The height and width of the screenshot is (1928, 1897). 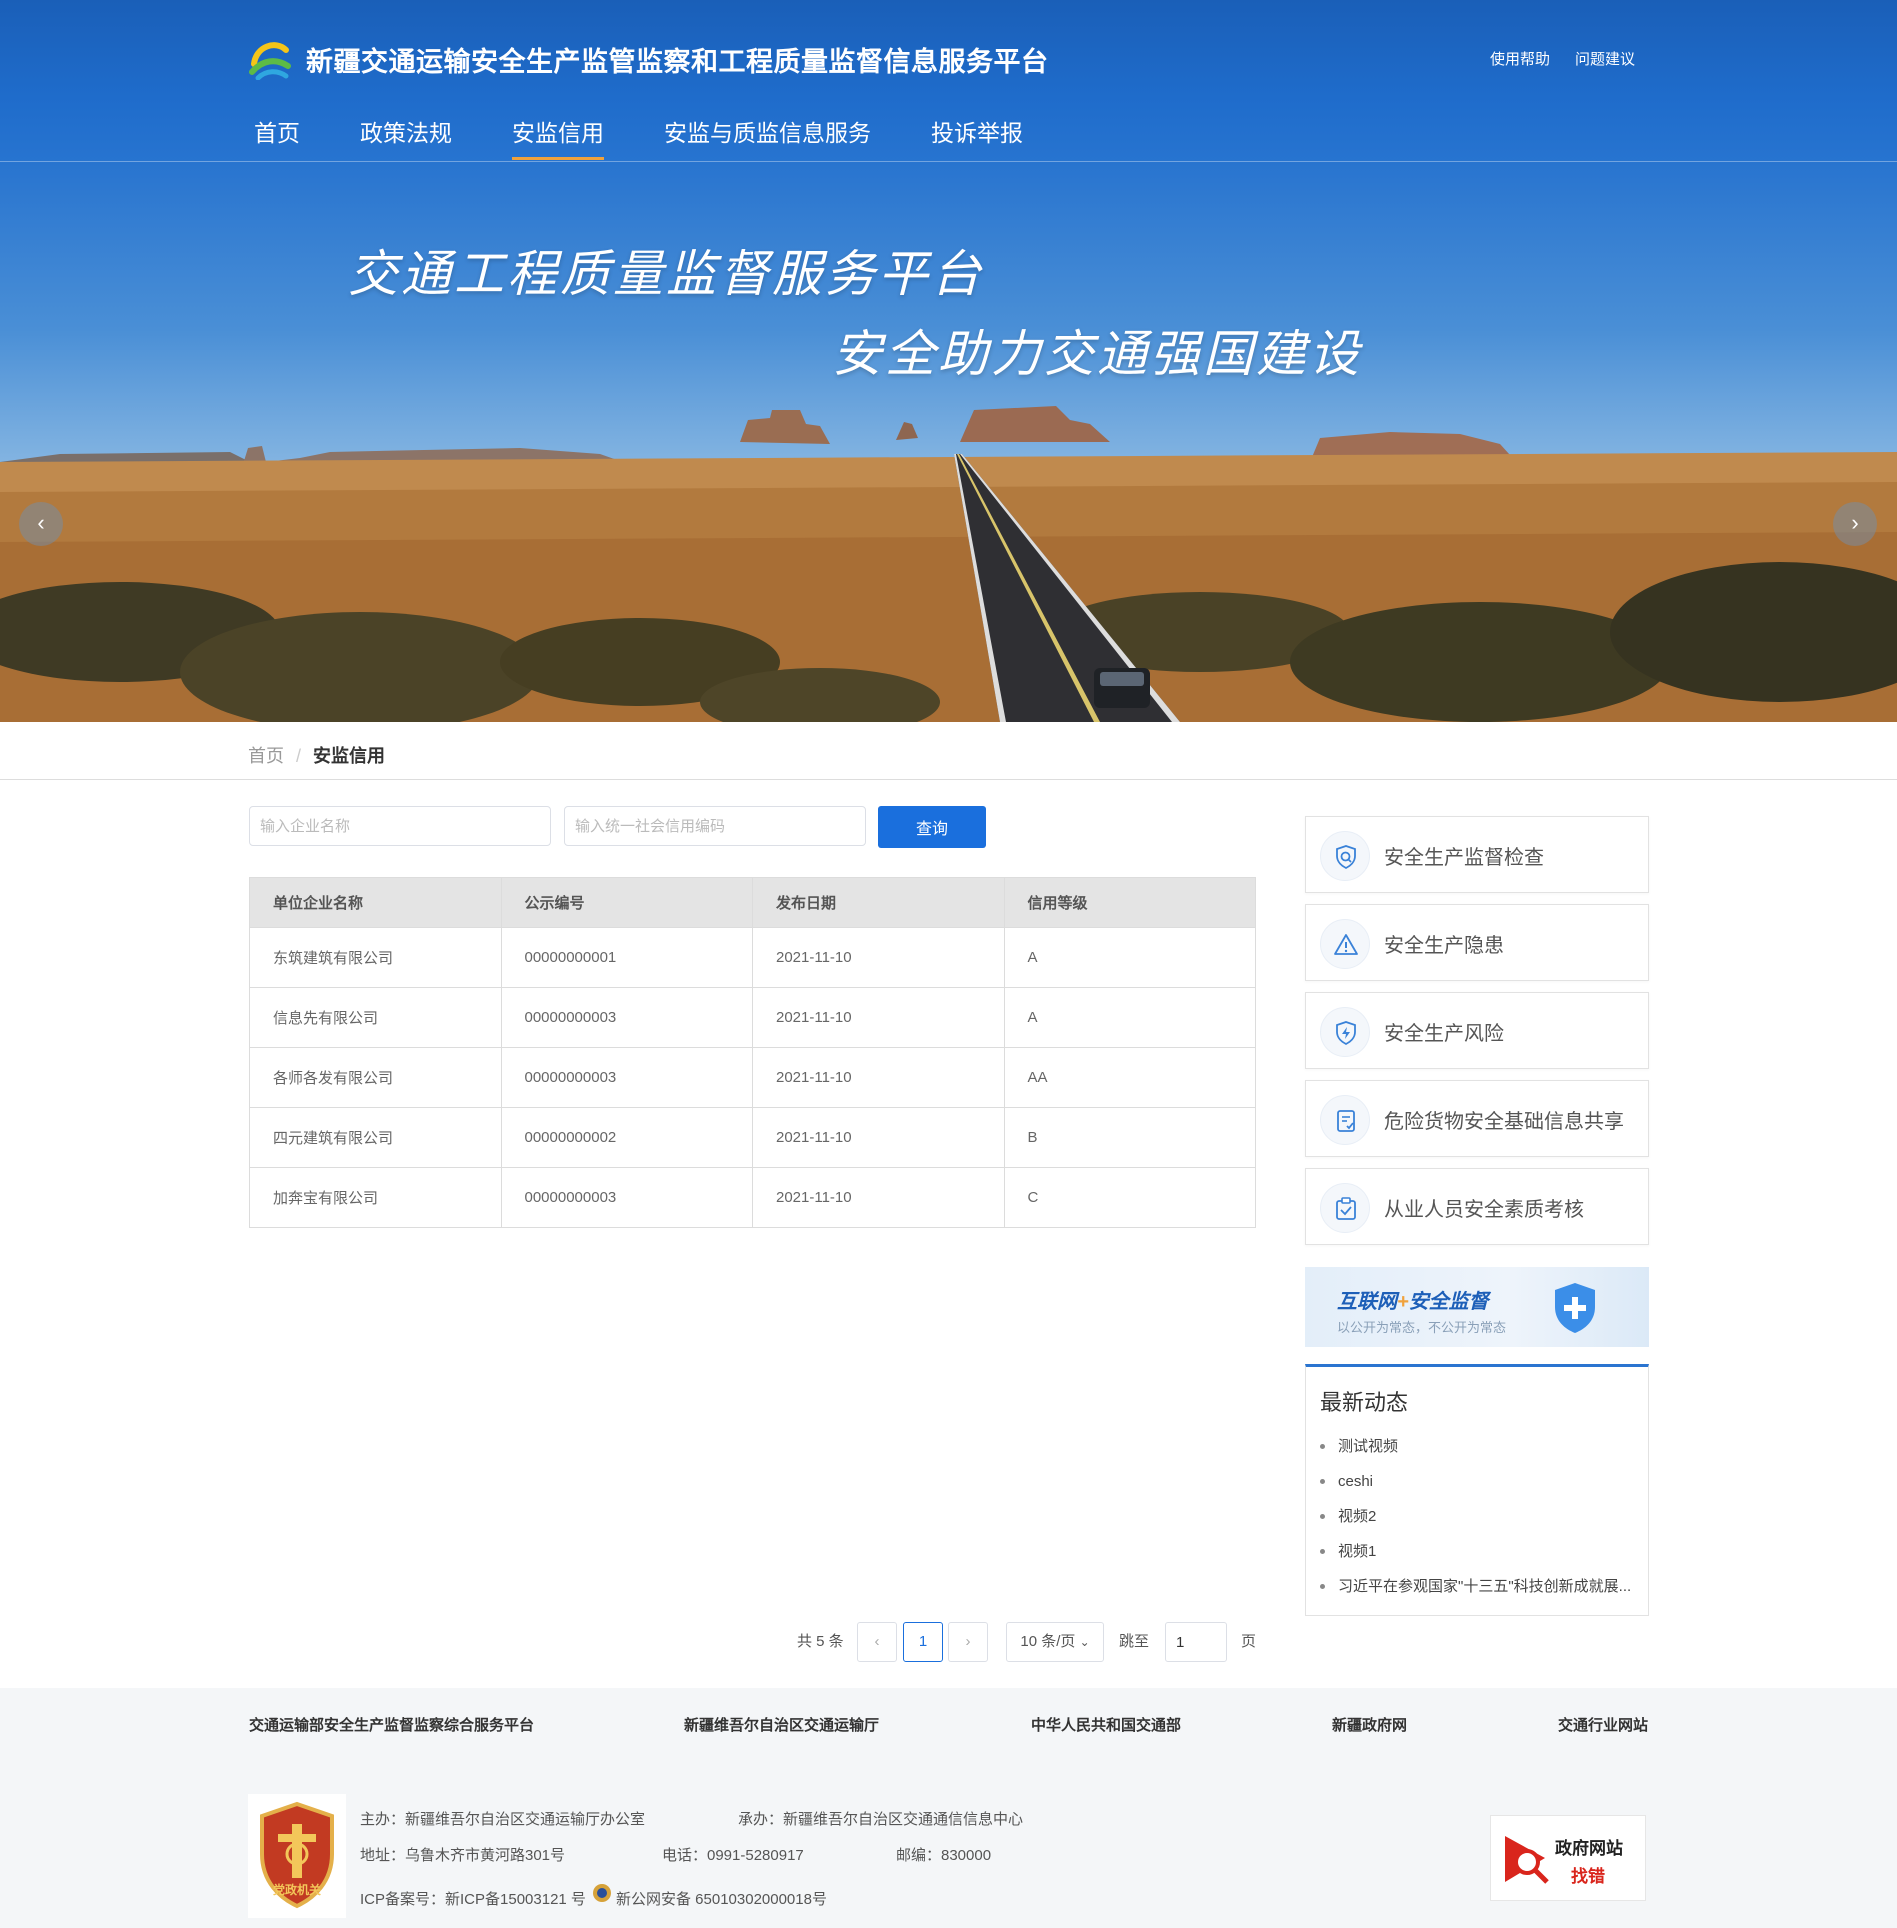 What do you see at coordinates (503, 1819) in the screenshot?
I see `footer-sponsor: 主办：新疆维吾尔自治区交通运输厅办公室` at bounding box center [503, 1819].